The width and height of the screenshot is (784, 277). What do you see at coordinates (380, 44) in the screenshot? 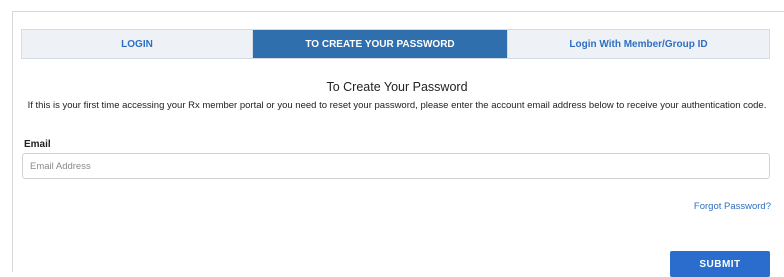
I see `tab-create-password: TO CREATE YOUR PASSWORD` at bounding box center [380, 44].